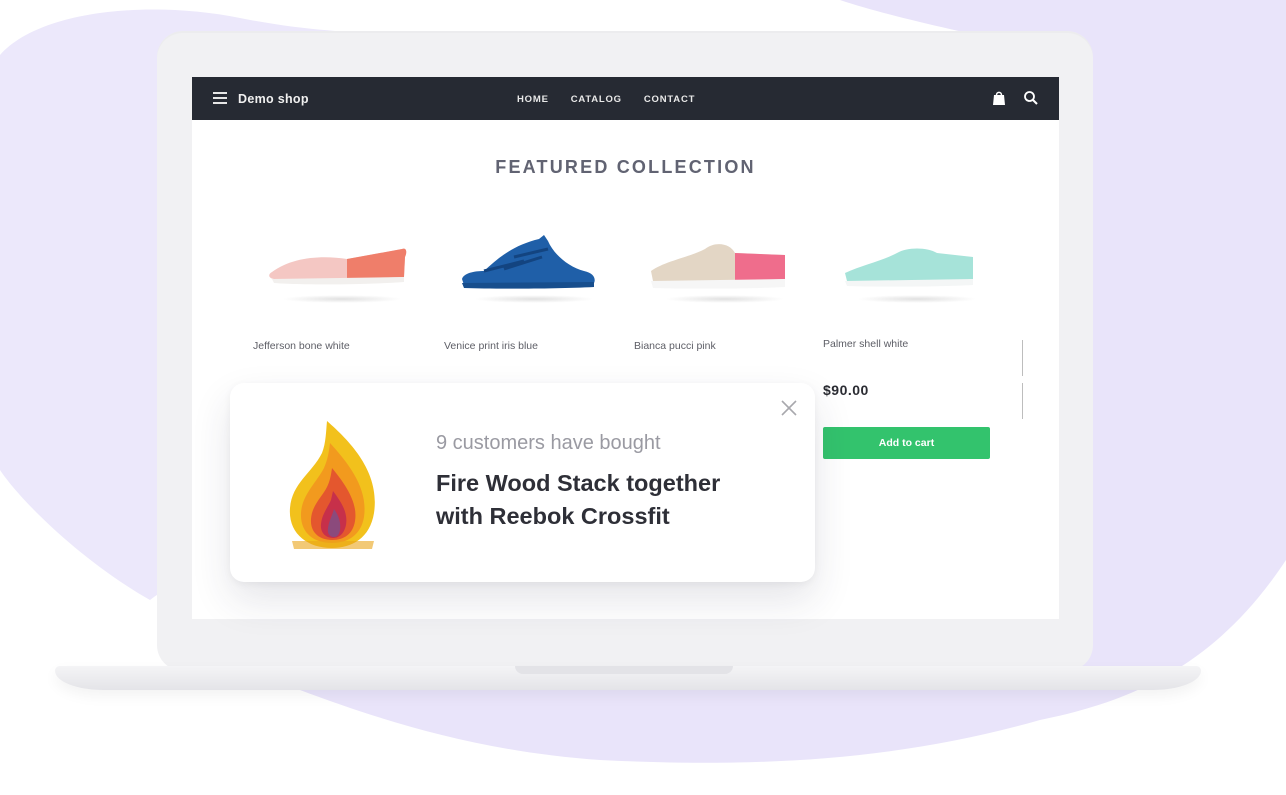  Describe the element at coordinates (301, 346) in the screenshot. I see `product-name: Jefferson bone white` at that location.